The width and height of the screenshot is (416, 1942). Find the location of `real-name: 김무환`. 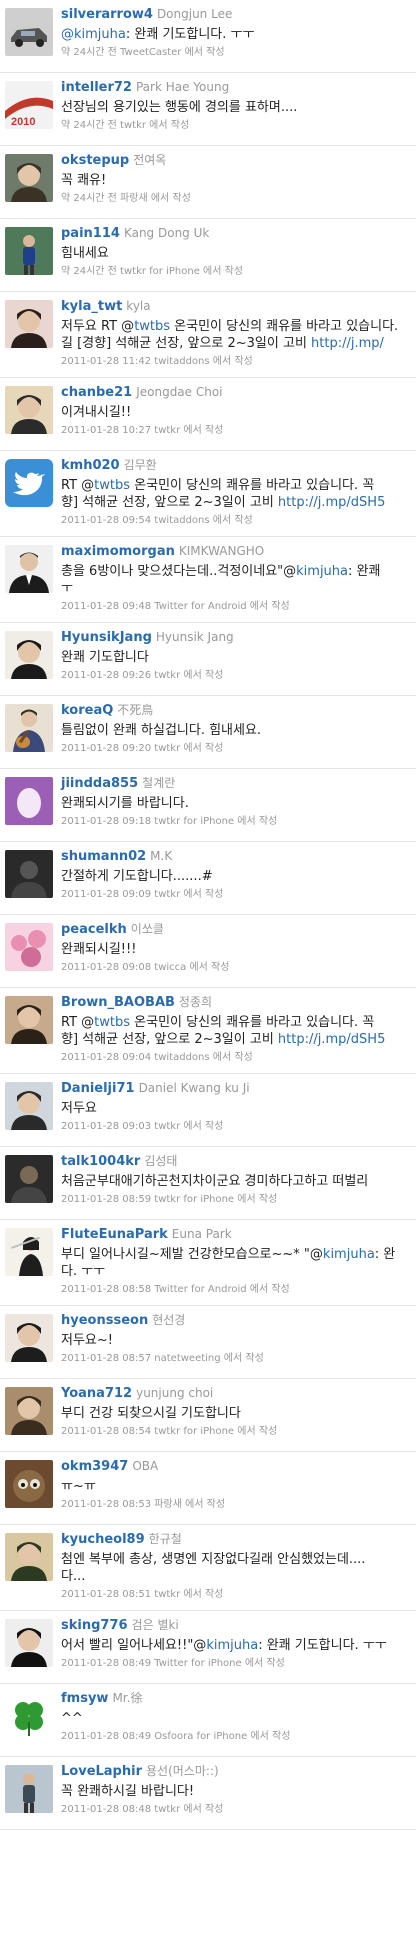

real-name: 김무환 is located at coordinates (140, 465).